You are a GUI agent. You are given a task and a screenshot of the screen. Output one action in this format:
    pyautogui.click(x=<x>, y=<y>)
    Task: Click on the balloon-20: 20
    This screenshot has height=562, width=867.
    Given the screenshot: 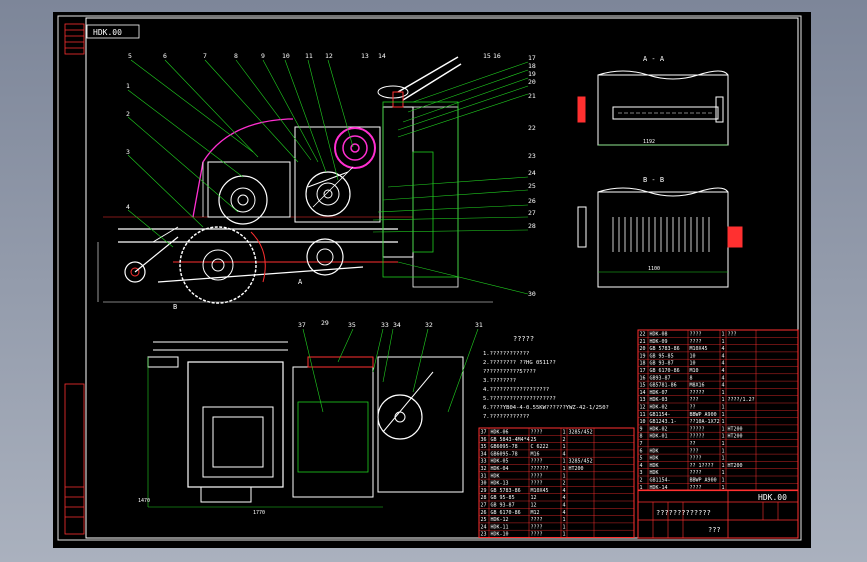 What is the action you would take?
    pyautogui.click(x=532, y=82)
    